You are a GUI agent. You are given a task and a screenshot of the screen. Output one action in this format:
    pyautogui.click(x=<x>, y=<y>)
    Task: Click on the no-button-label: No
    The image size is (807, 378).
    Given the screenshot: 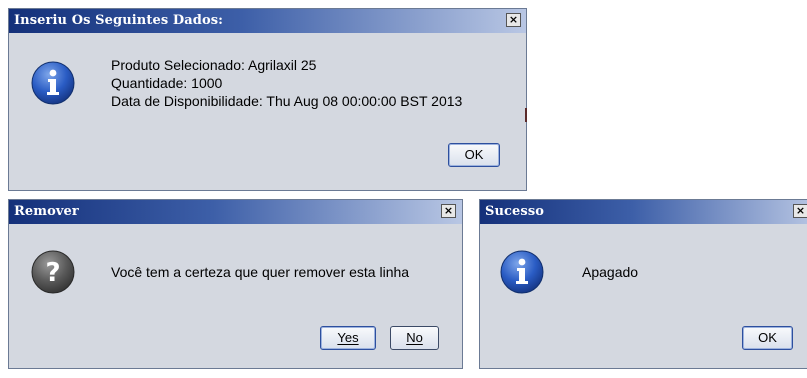 What is the action you would take?
    pyautogui.click(x=414, y=337)
    